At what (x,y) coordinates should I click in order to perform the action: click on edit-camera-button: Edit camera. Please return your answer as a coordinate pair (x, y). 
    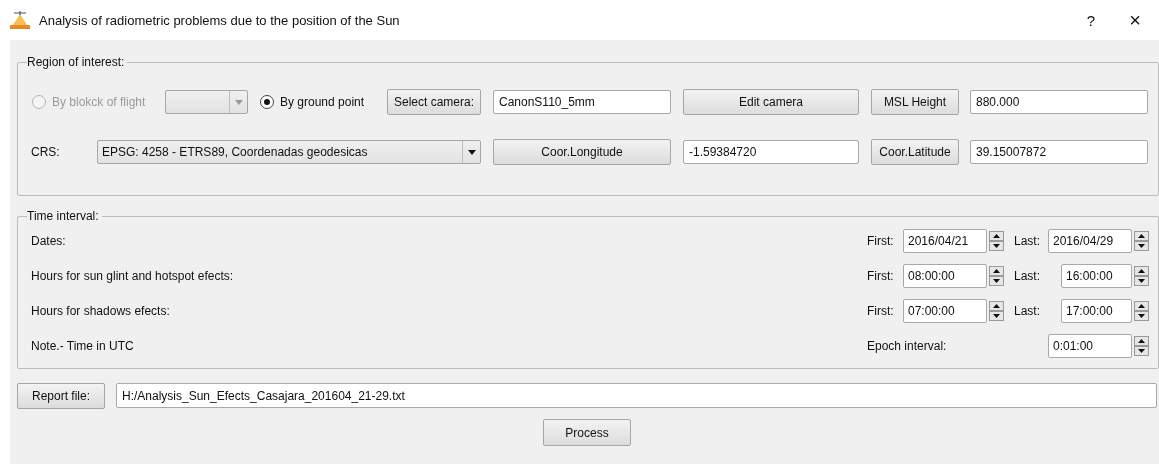
    Looking at the image, I should click on (771, 102).